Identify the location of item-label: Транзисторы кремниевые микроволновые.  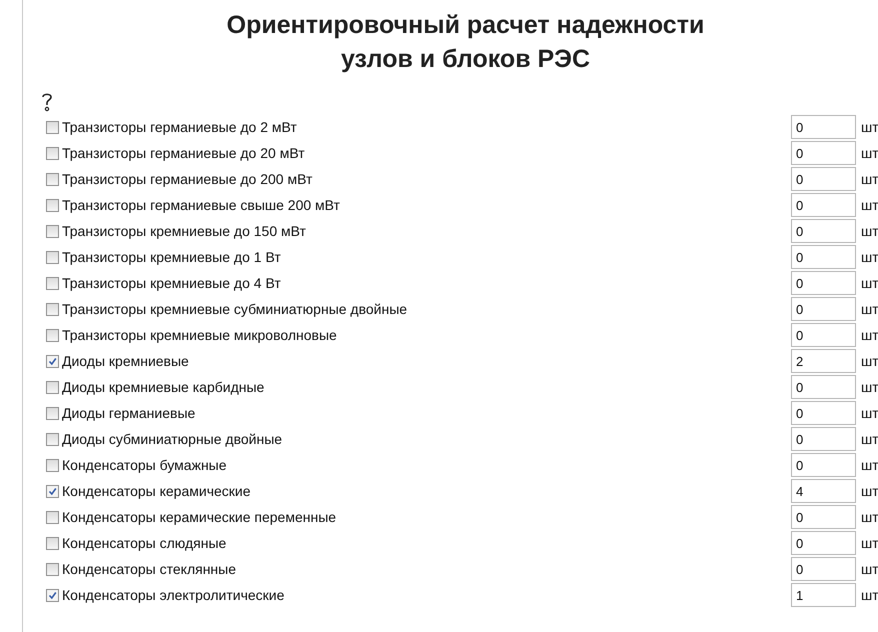
(199, 335).